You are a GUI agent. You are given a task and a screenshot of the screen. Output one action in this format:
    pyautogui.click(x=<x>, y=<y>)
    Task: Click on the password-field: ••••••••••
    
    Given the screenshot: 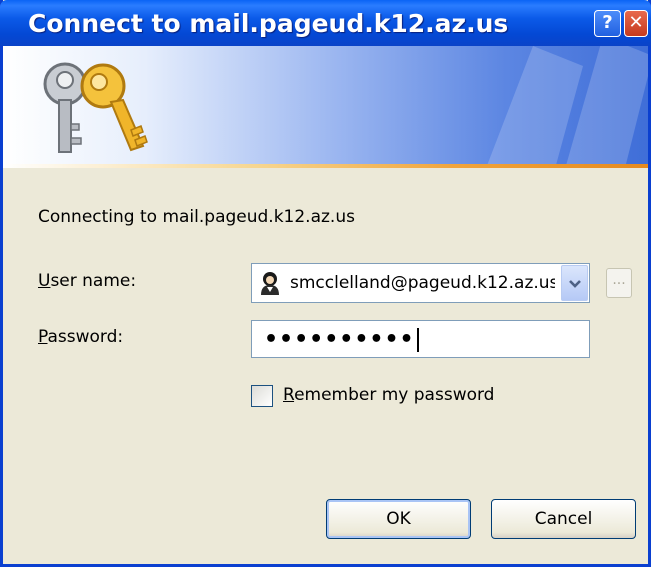 What is the action you would take?
    pyautogui.click(x=420, y=339)
    